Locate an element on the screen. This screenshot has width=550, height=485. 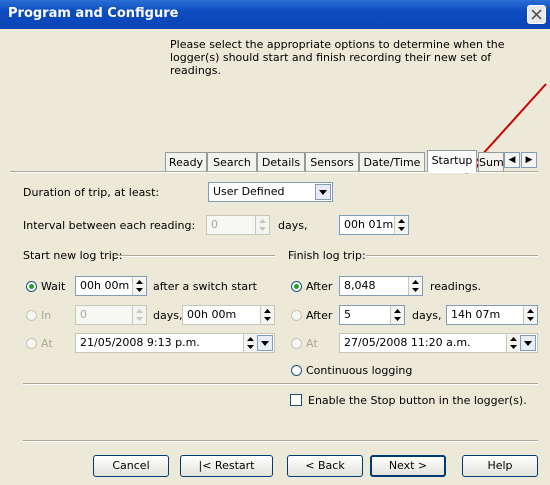
close-button is located at coordinates (536, 14).